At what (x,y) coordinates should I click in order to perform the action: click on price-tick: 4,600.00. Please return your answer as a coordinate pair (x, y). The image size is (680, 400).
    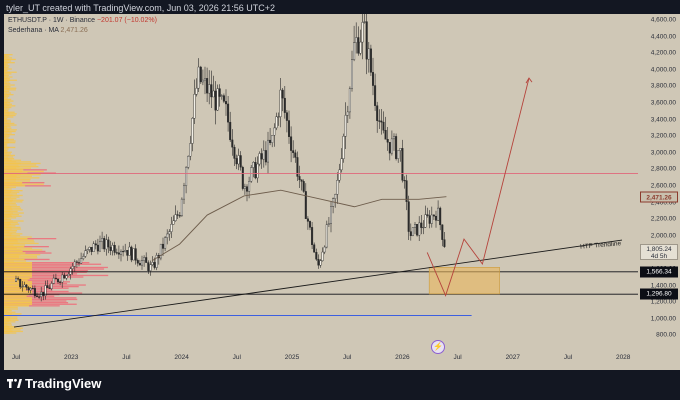
    Looking at the image, I should click on (663, 20).